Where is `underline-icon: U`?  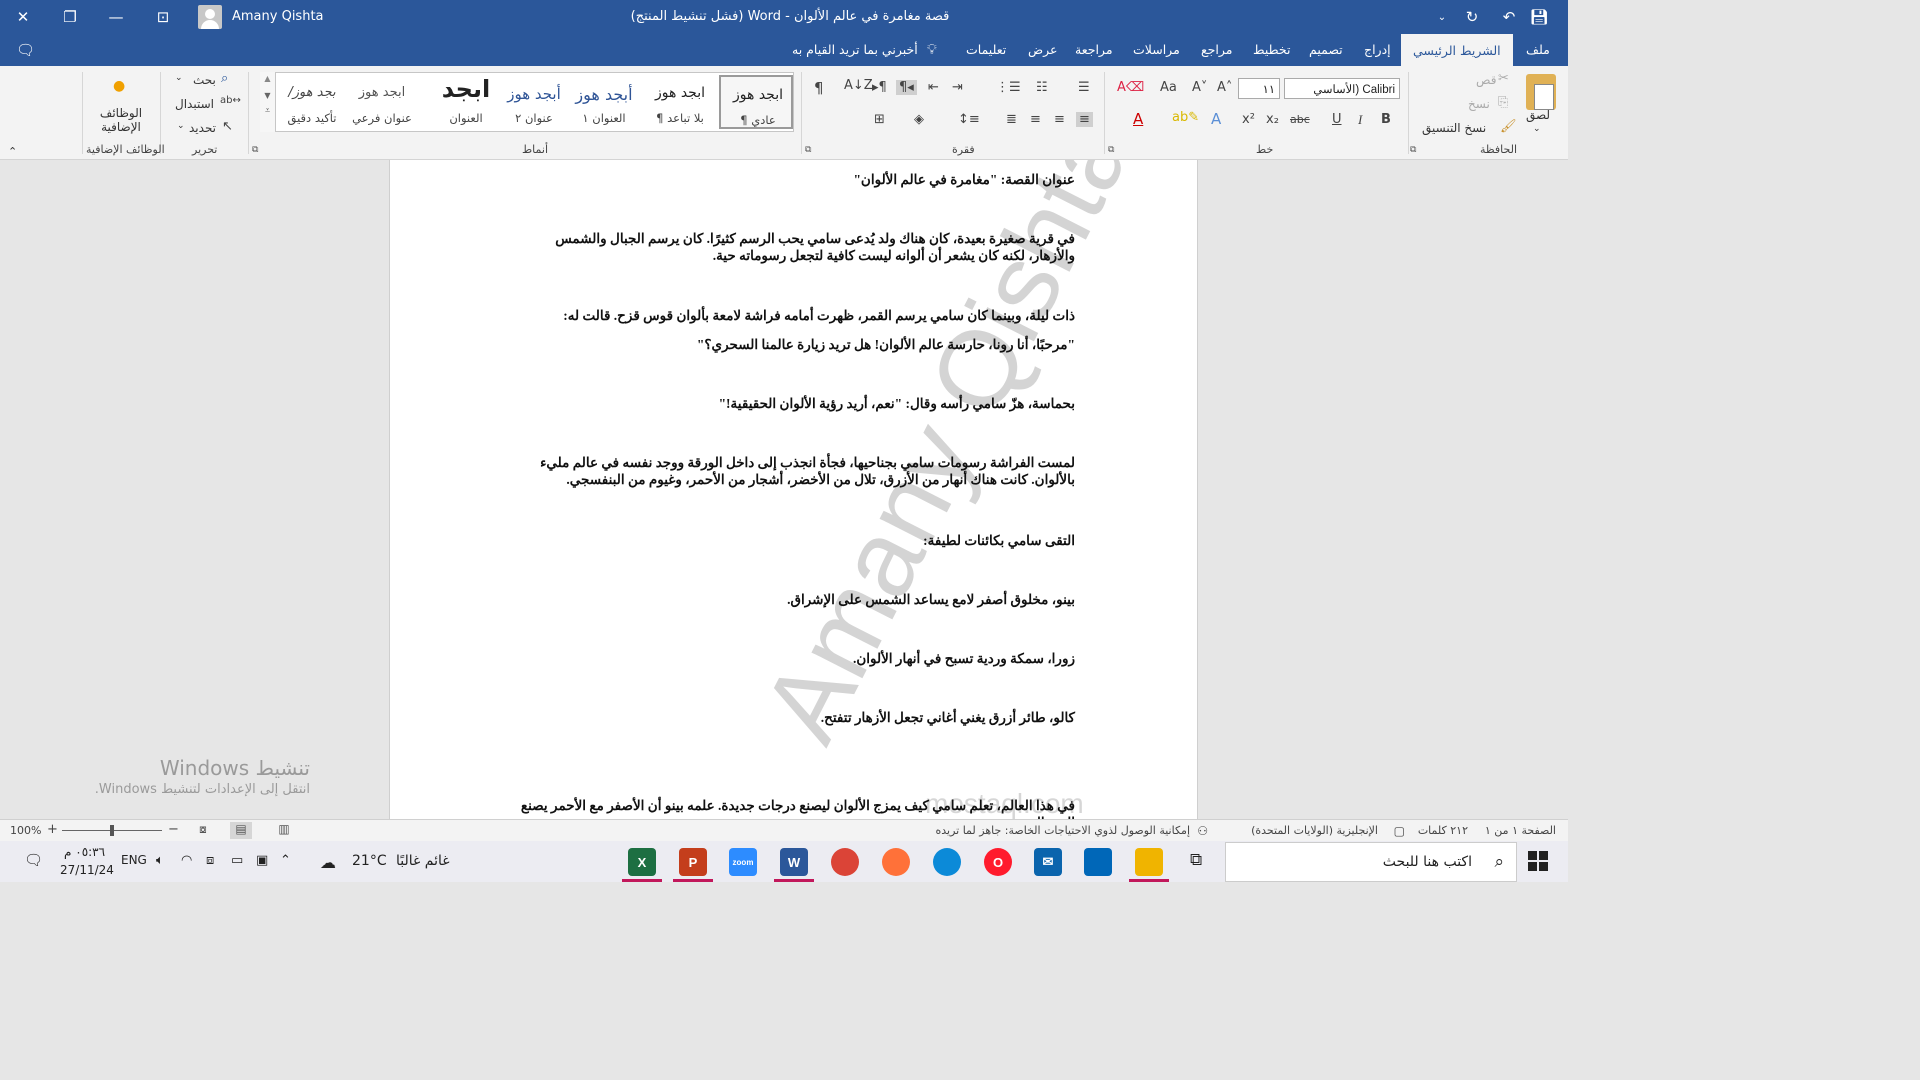
underline-icon: U is located at coordinates (1337, 119).